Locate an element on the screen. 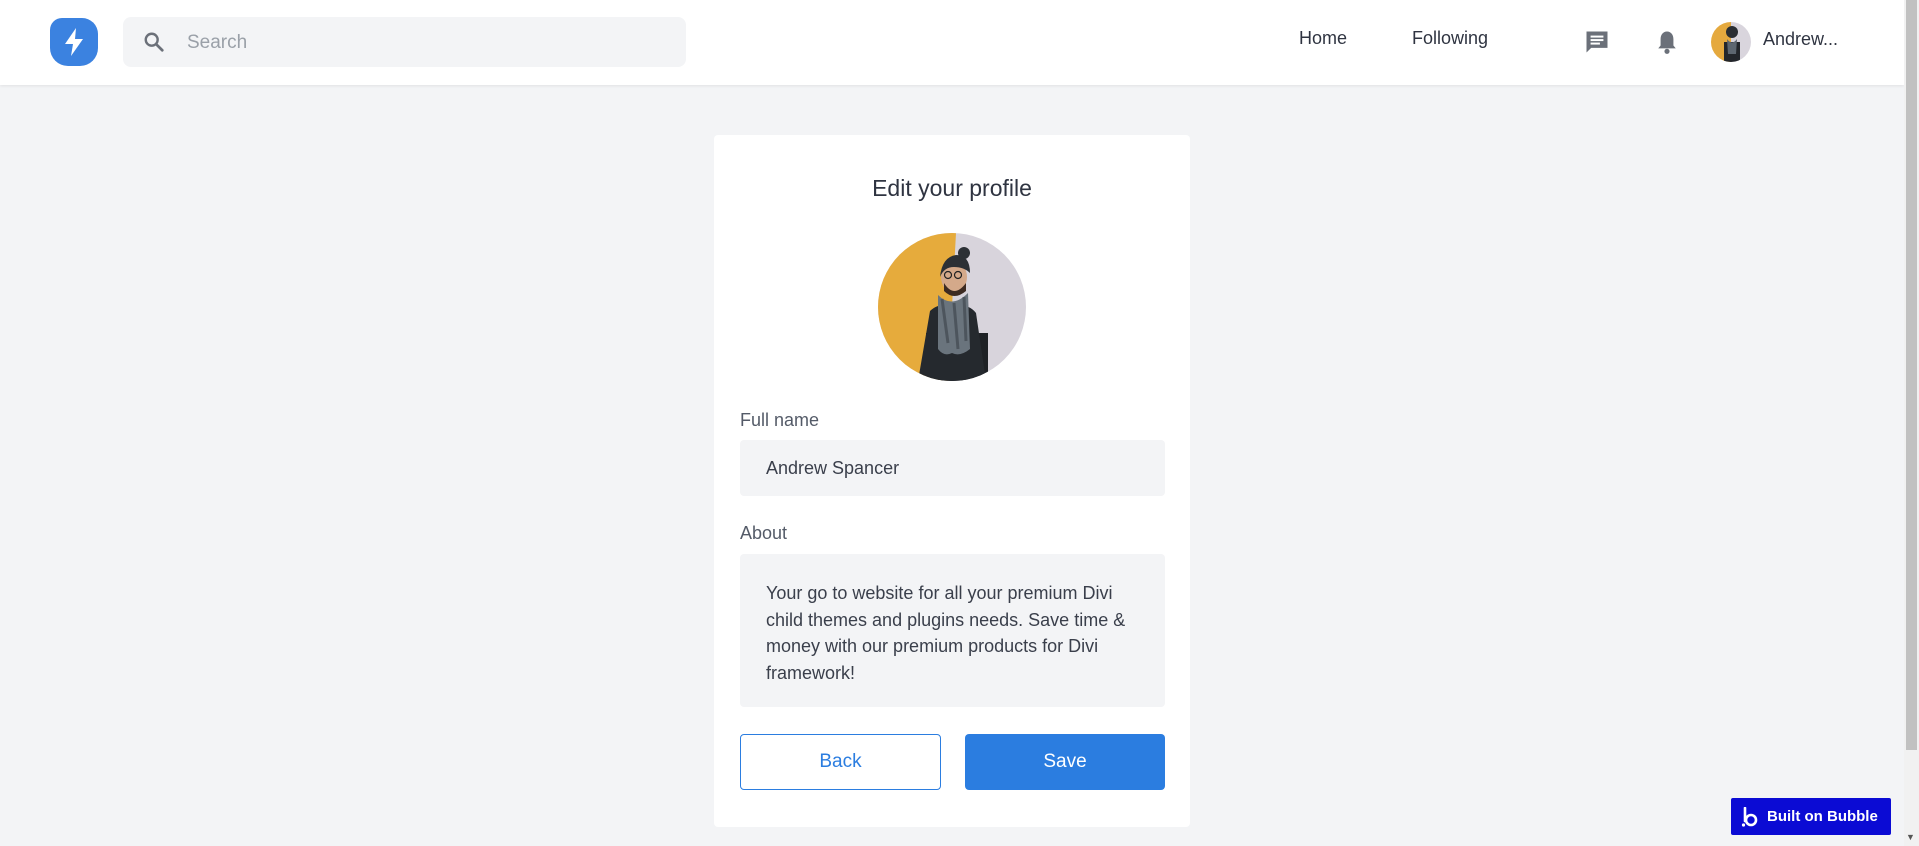 The width and height of the screenshot is (1919, 846). profile-photo-image is located at coordinates (952, 307).